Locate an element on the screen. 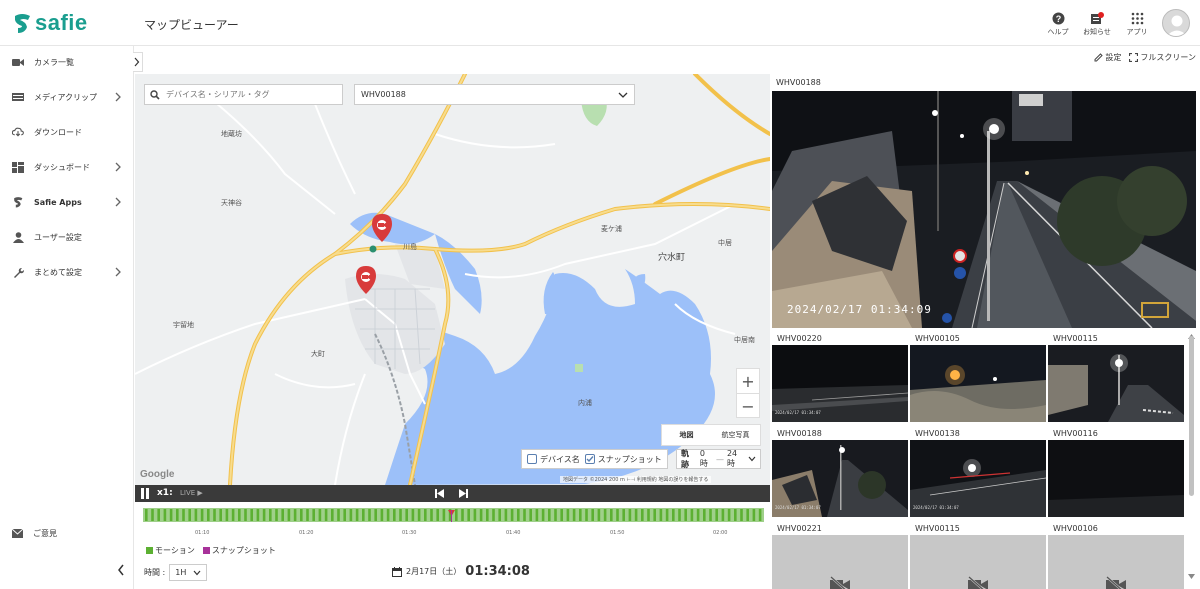 The height and width of the screenshot is (589, 1200). camera-thumbnail: WHV00106 is located at coordinates (1116, 555).